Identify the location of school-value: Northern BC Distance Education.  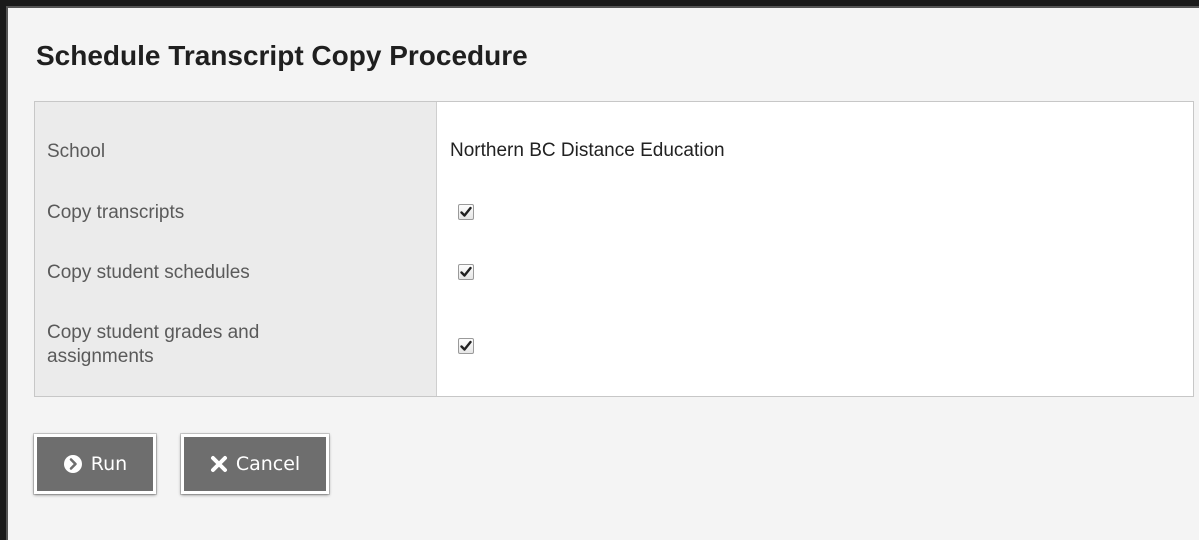
(587, 150).